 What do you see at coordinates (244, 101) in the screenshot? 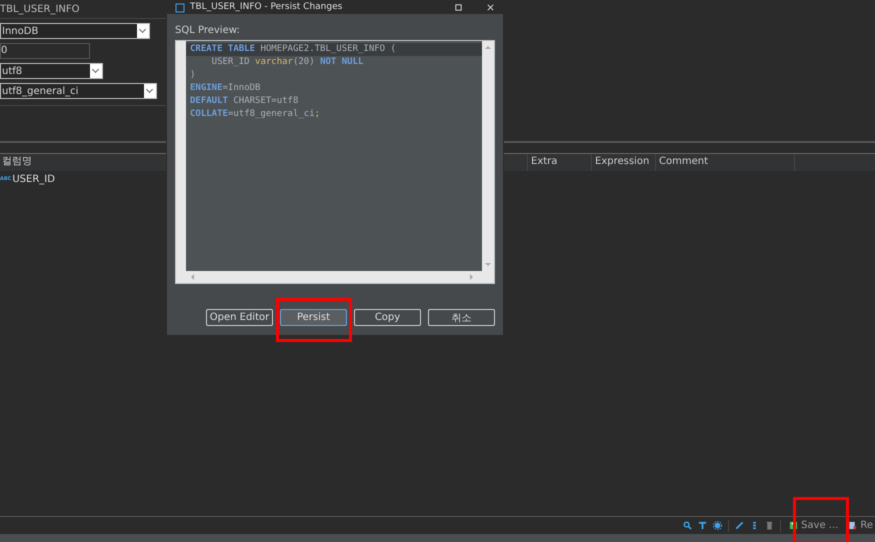
I see `code-line: DEFAULT CHARSET=utf8` at bounding box center [244, 101].